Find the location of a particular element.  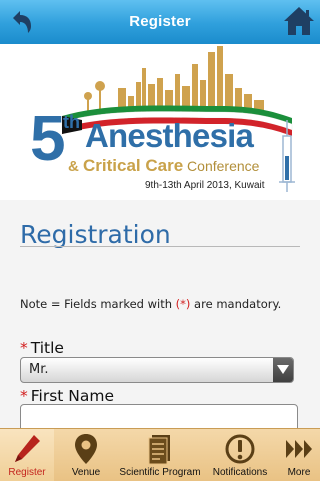

title-label-text: Title is located at coordinates (47, 348).